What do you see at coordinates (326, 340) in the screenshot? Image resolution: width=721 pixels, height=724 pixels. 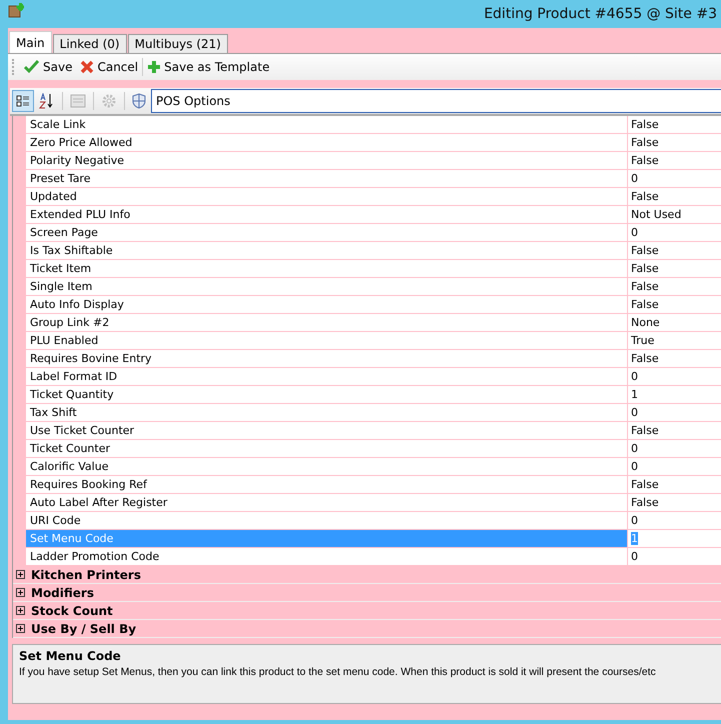 I see `property-name: PLU Enabled` at bounding box center [326, 340].